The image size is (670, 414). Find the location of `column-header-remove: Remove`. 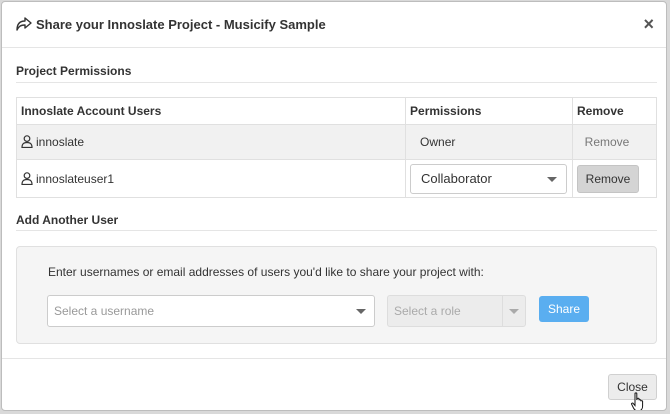

column-header-remove: Remove is located at coordinates (614, 111).